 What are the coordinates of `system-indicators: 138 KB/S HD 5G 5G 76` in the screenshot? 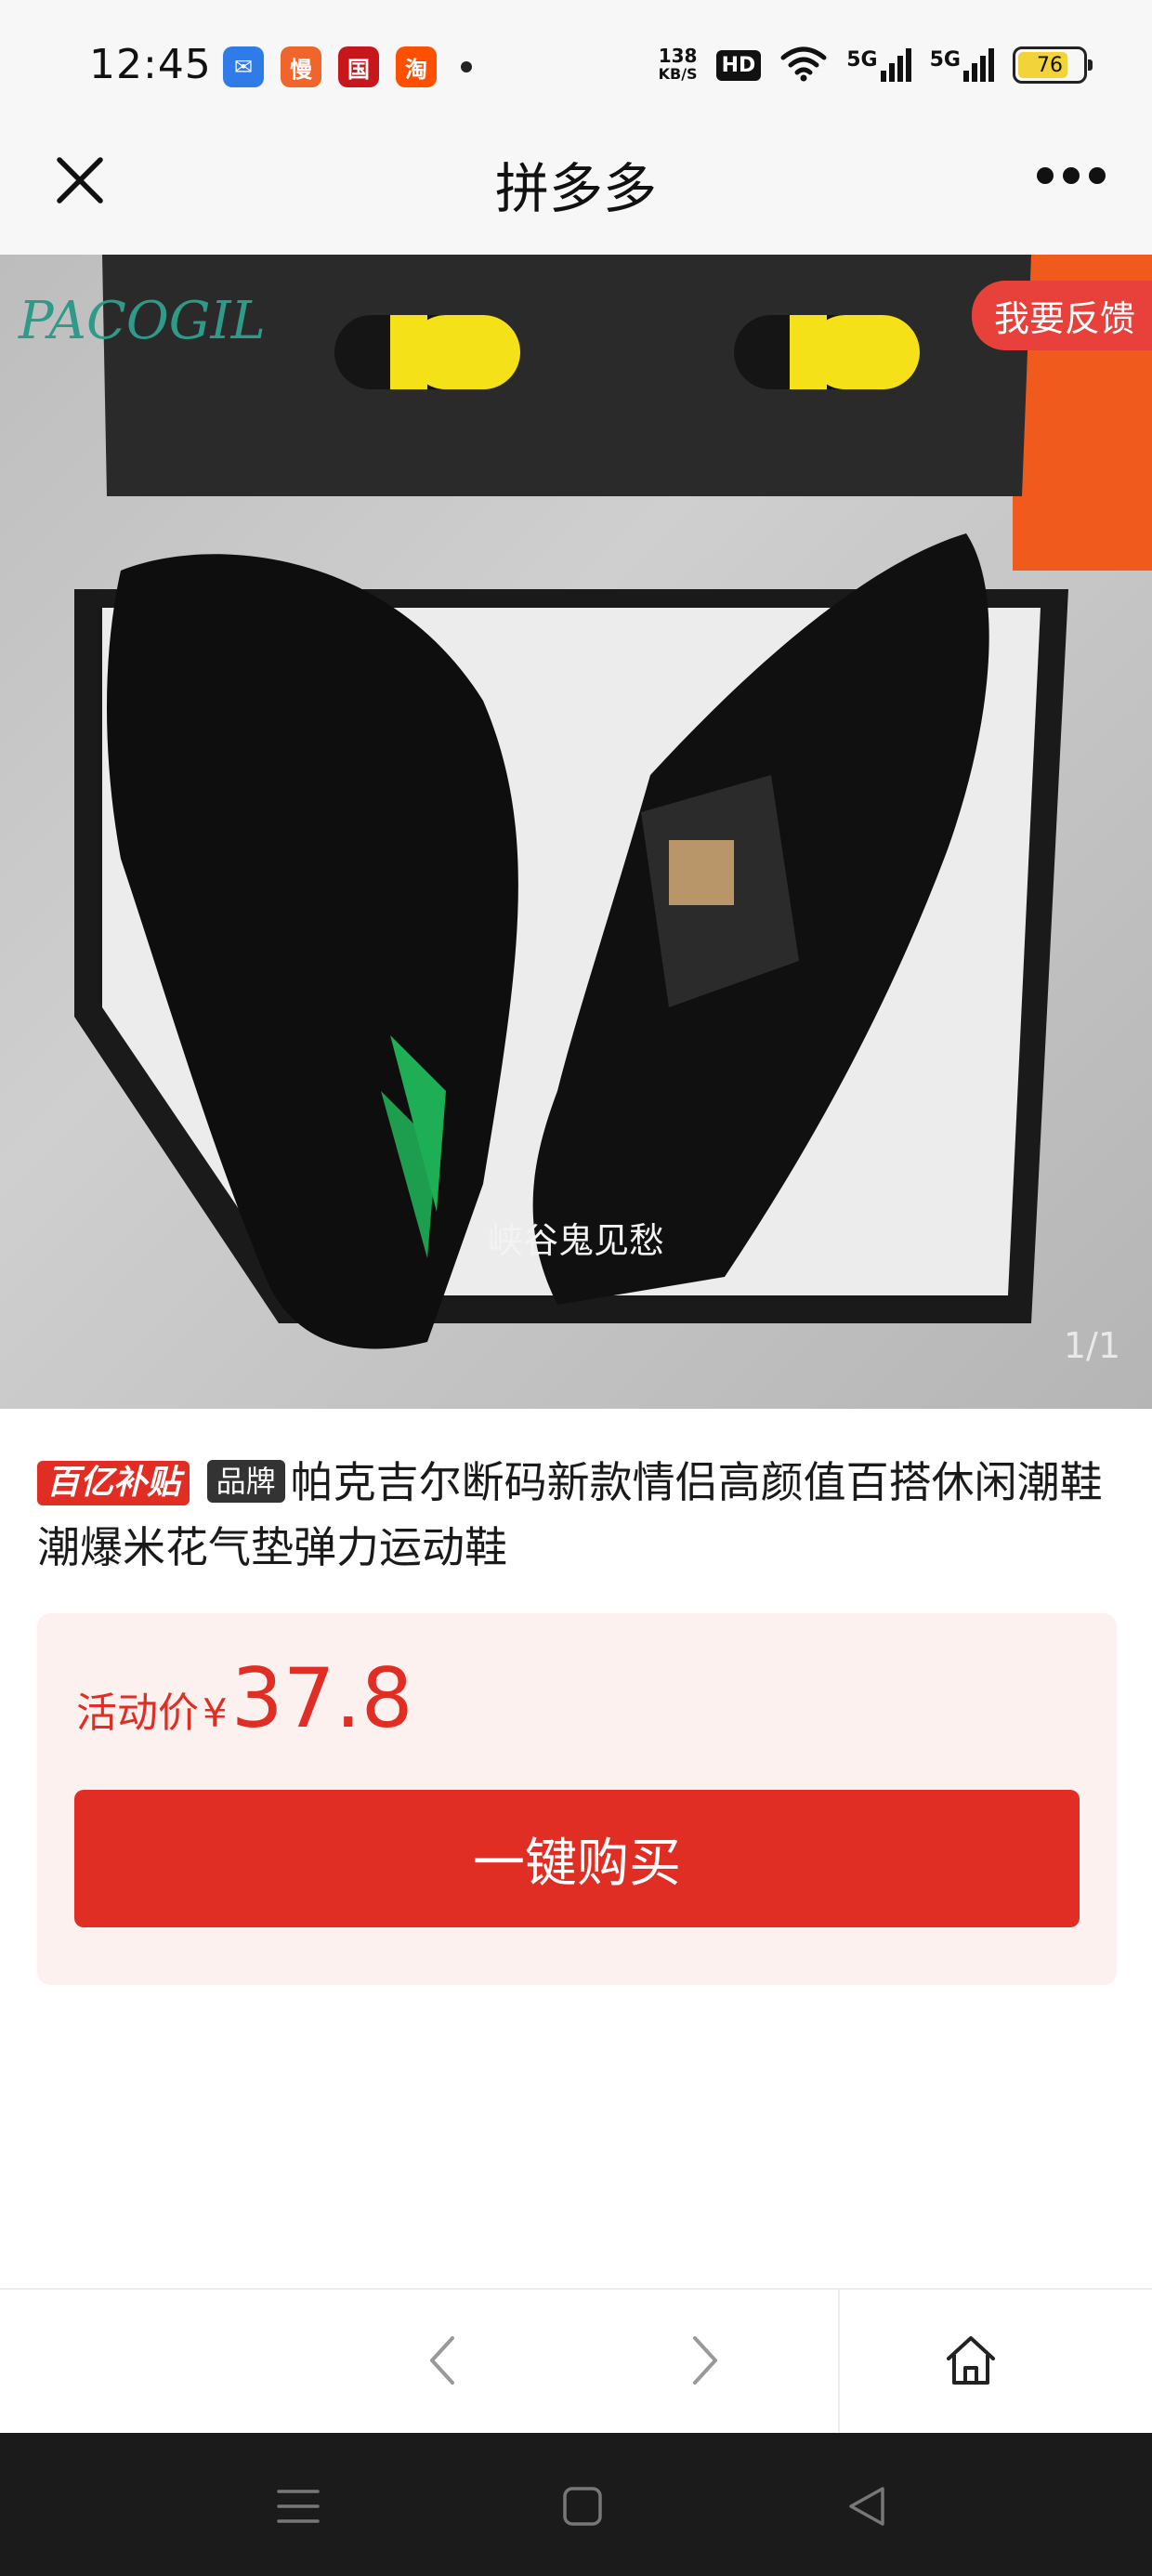 It's located at (876, 65).